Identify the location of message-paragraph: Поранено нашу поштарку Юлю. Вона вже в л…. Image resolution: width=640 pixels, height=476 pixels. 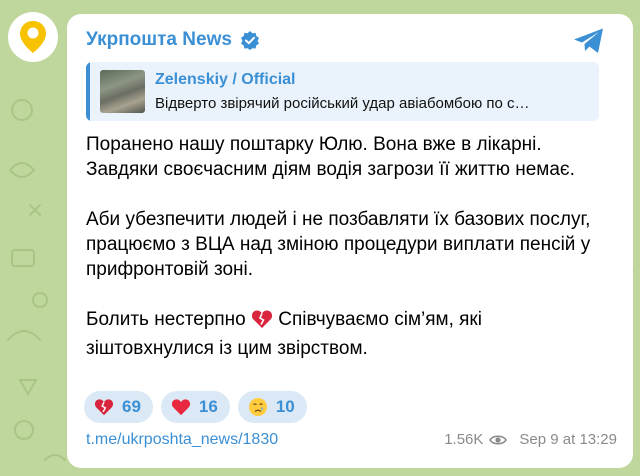
(330, 157).